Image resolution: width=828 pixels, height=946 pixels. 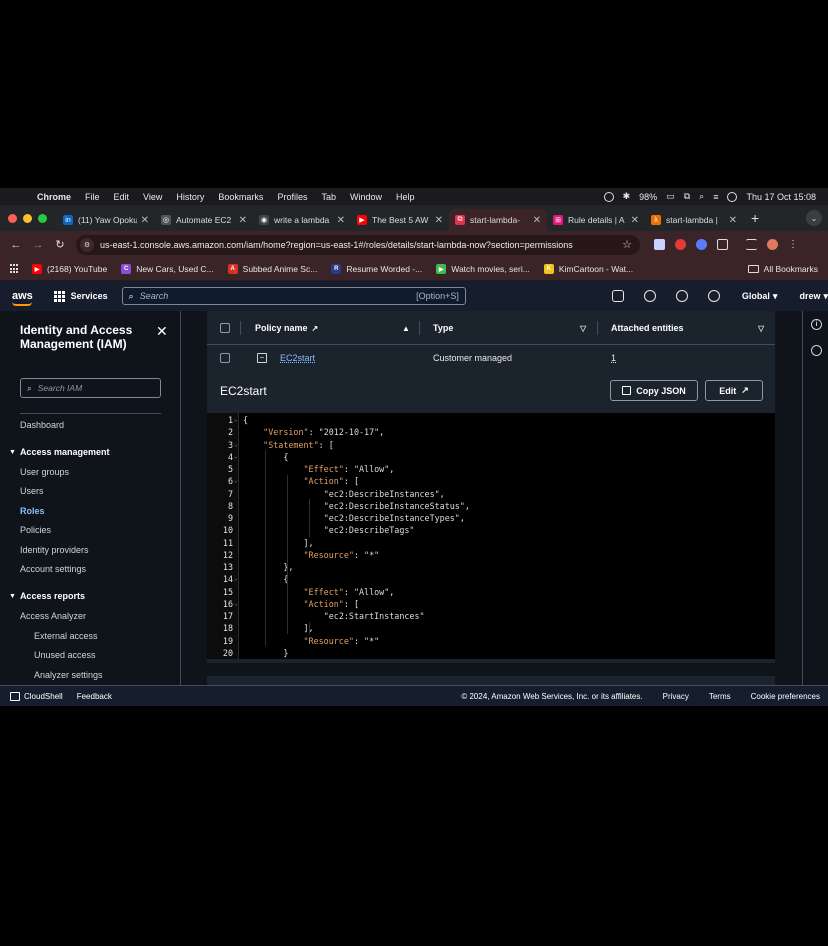 I want to click on sidebar-item-policies: Policies, so click(x=35, y=530).